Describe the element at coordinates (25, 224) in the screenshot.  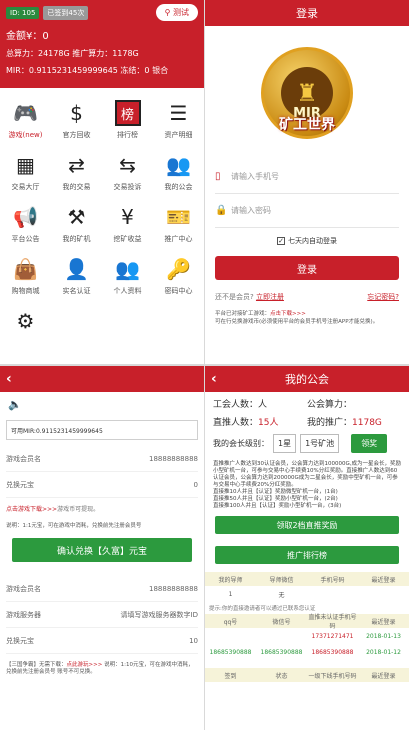
I see `menu-item: 📢 平台公告` at that location.